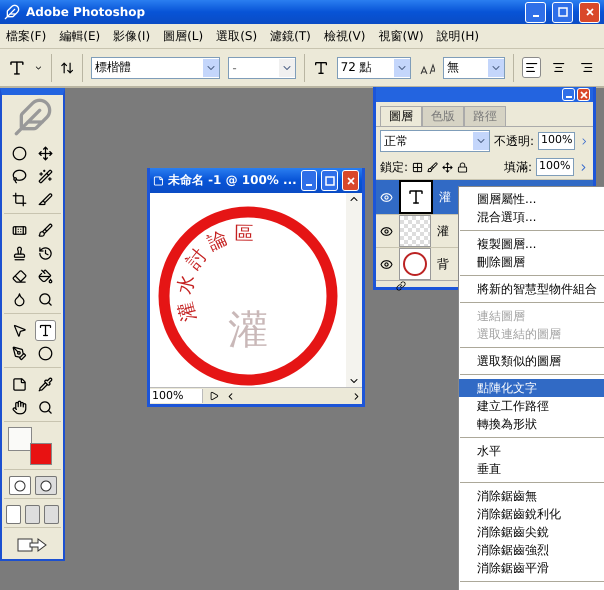  What do you see at coordinates (183, 36) in the screenshot?
I see `menu-item: 圖層(L)` at bounding box center [183, 36].